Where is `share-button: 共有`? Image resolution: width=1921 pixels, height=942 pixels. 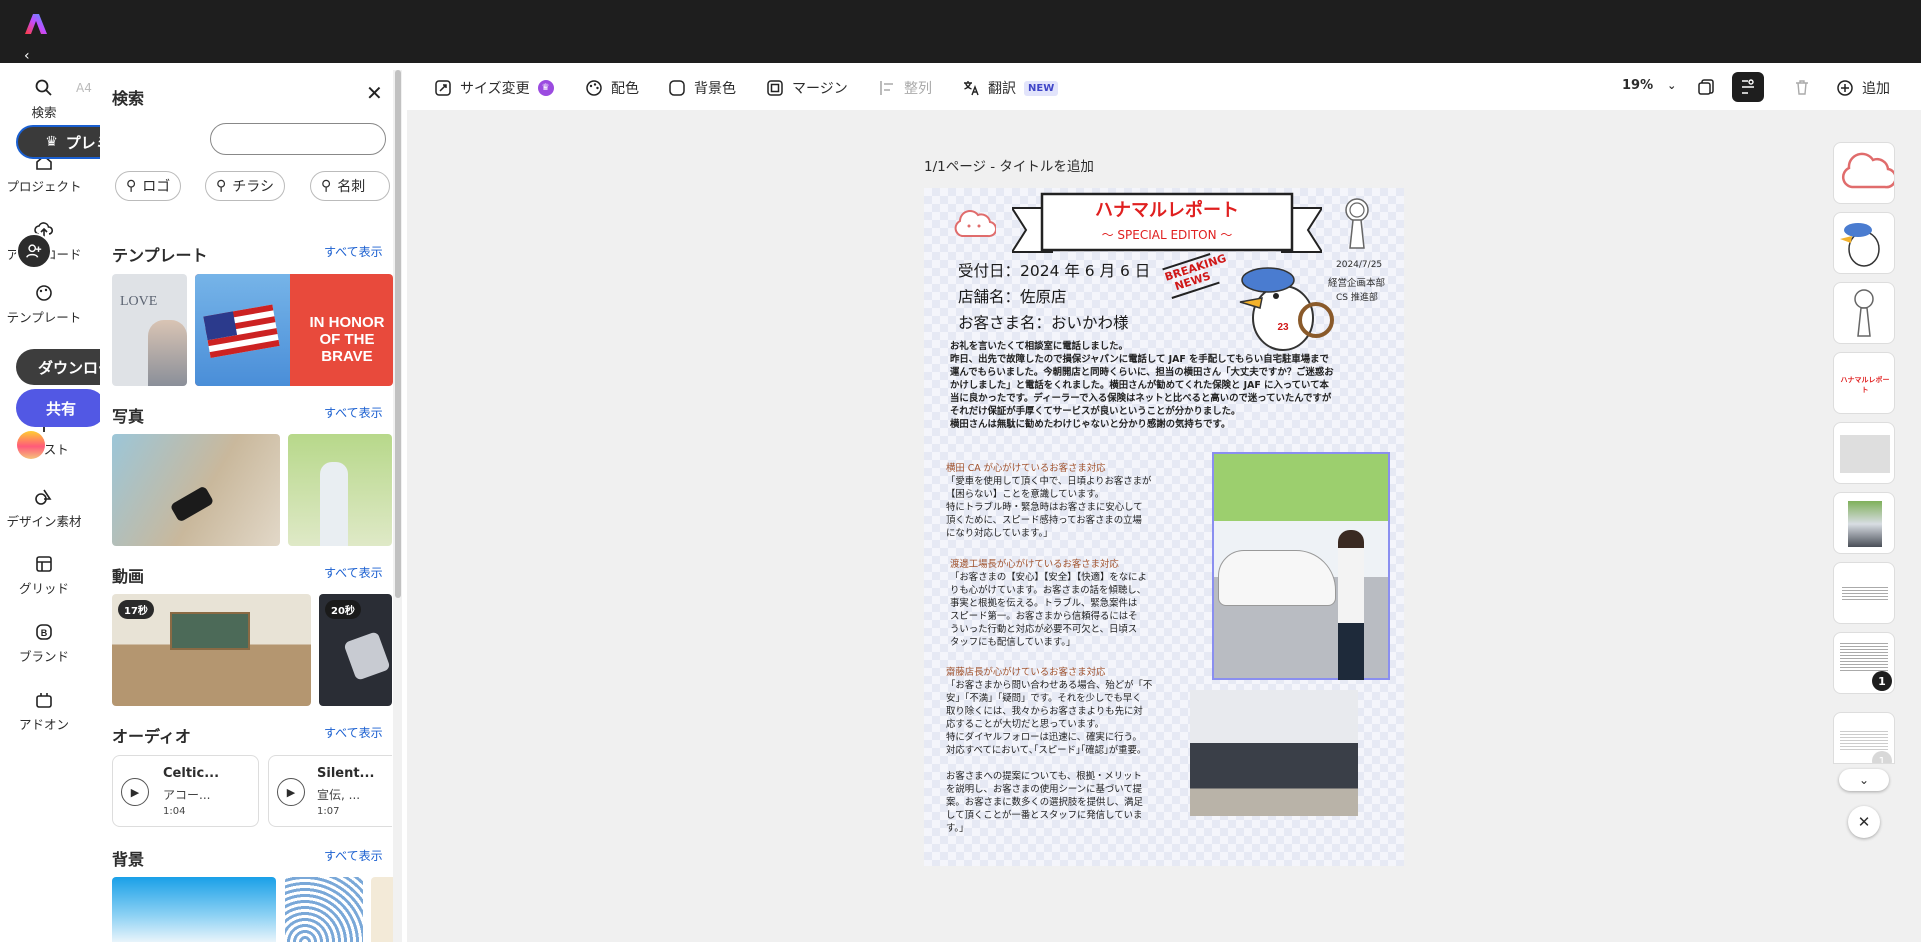
share-button: 共有 is located at coordinates (61, 408).